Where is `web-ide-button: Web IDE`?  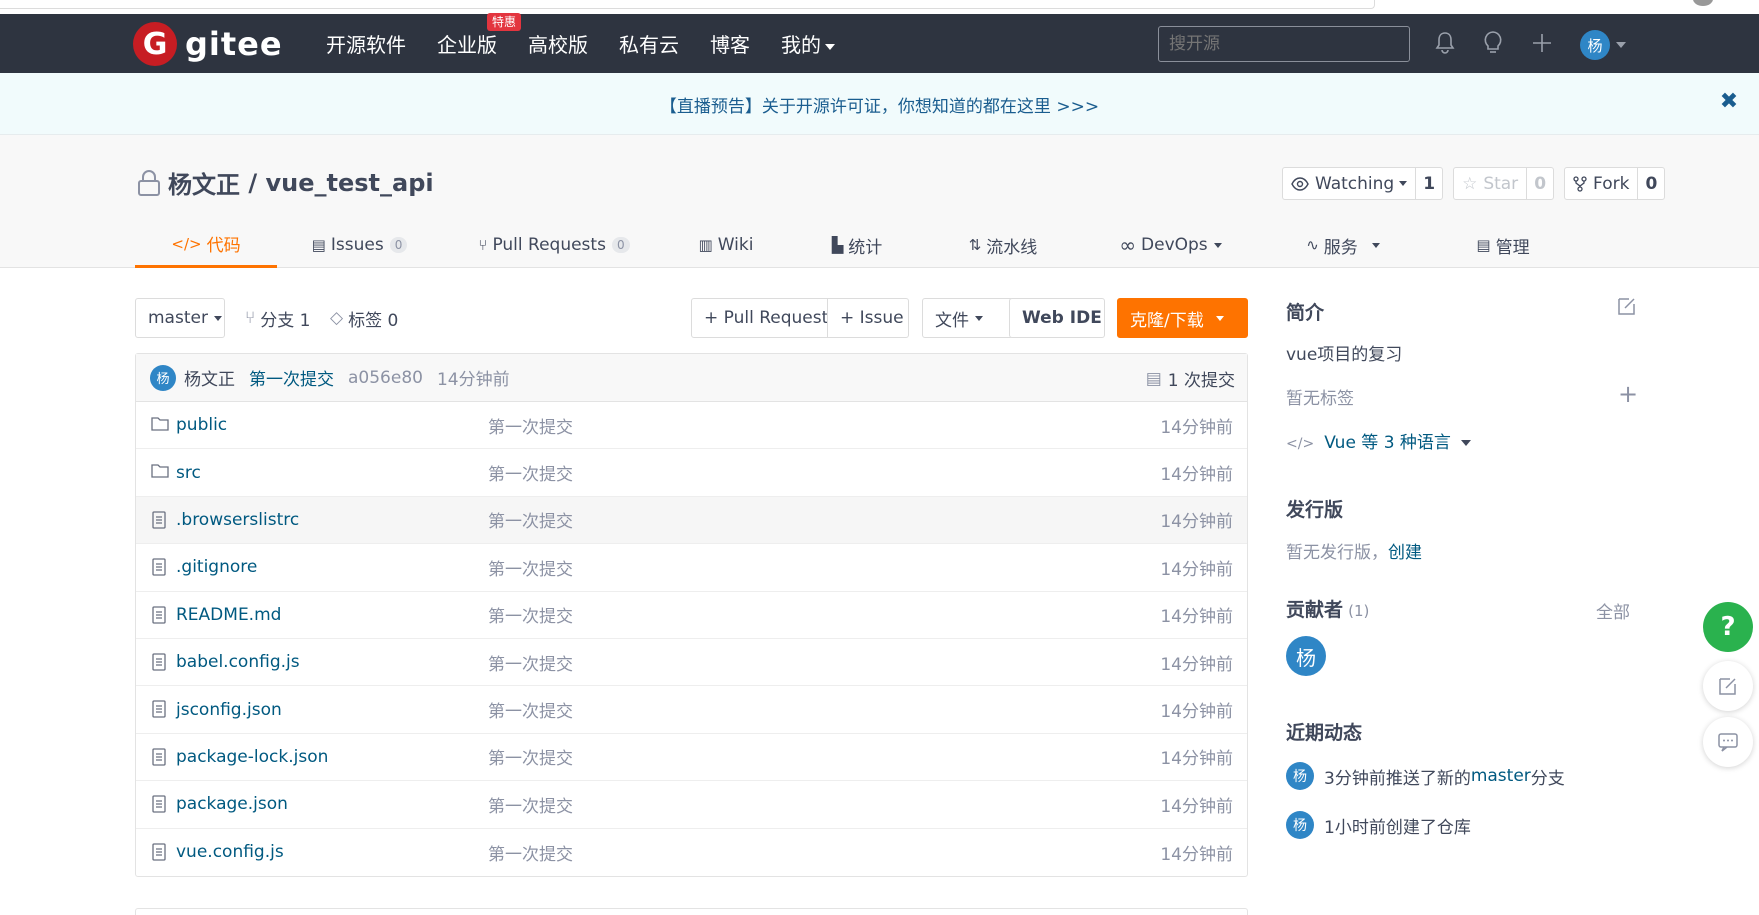
web-ide-button: Web IDE is located at coordinates (1057, 318).